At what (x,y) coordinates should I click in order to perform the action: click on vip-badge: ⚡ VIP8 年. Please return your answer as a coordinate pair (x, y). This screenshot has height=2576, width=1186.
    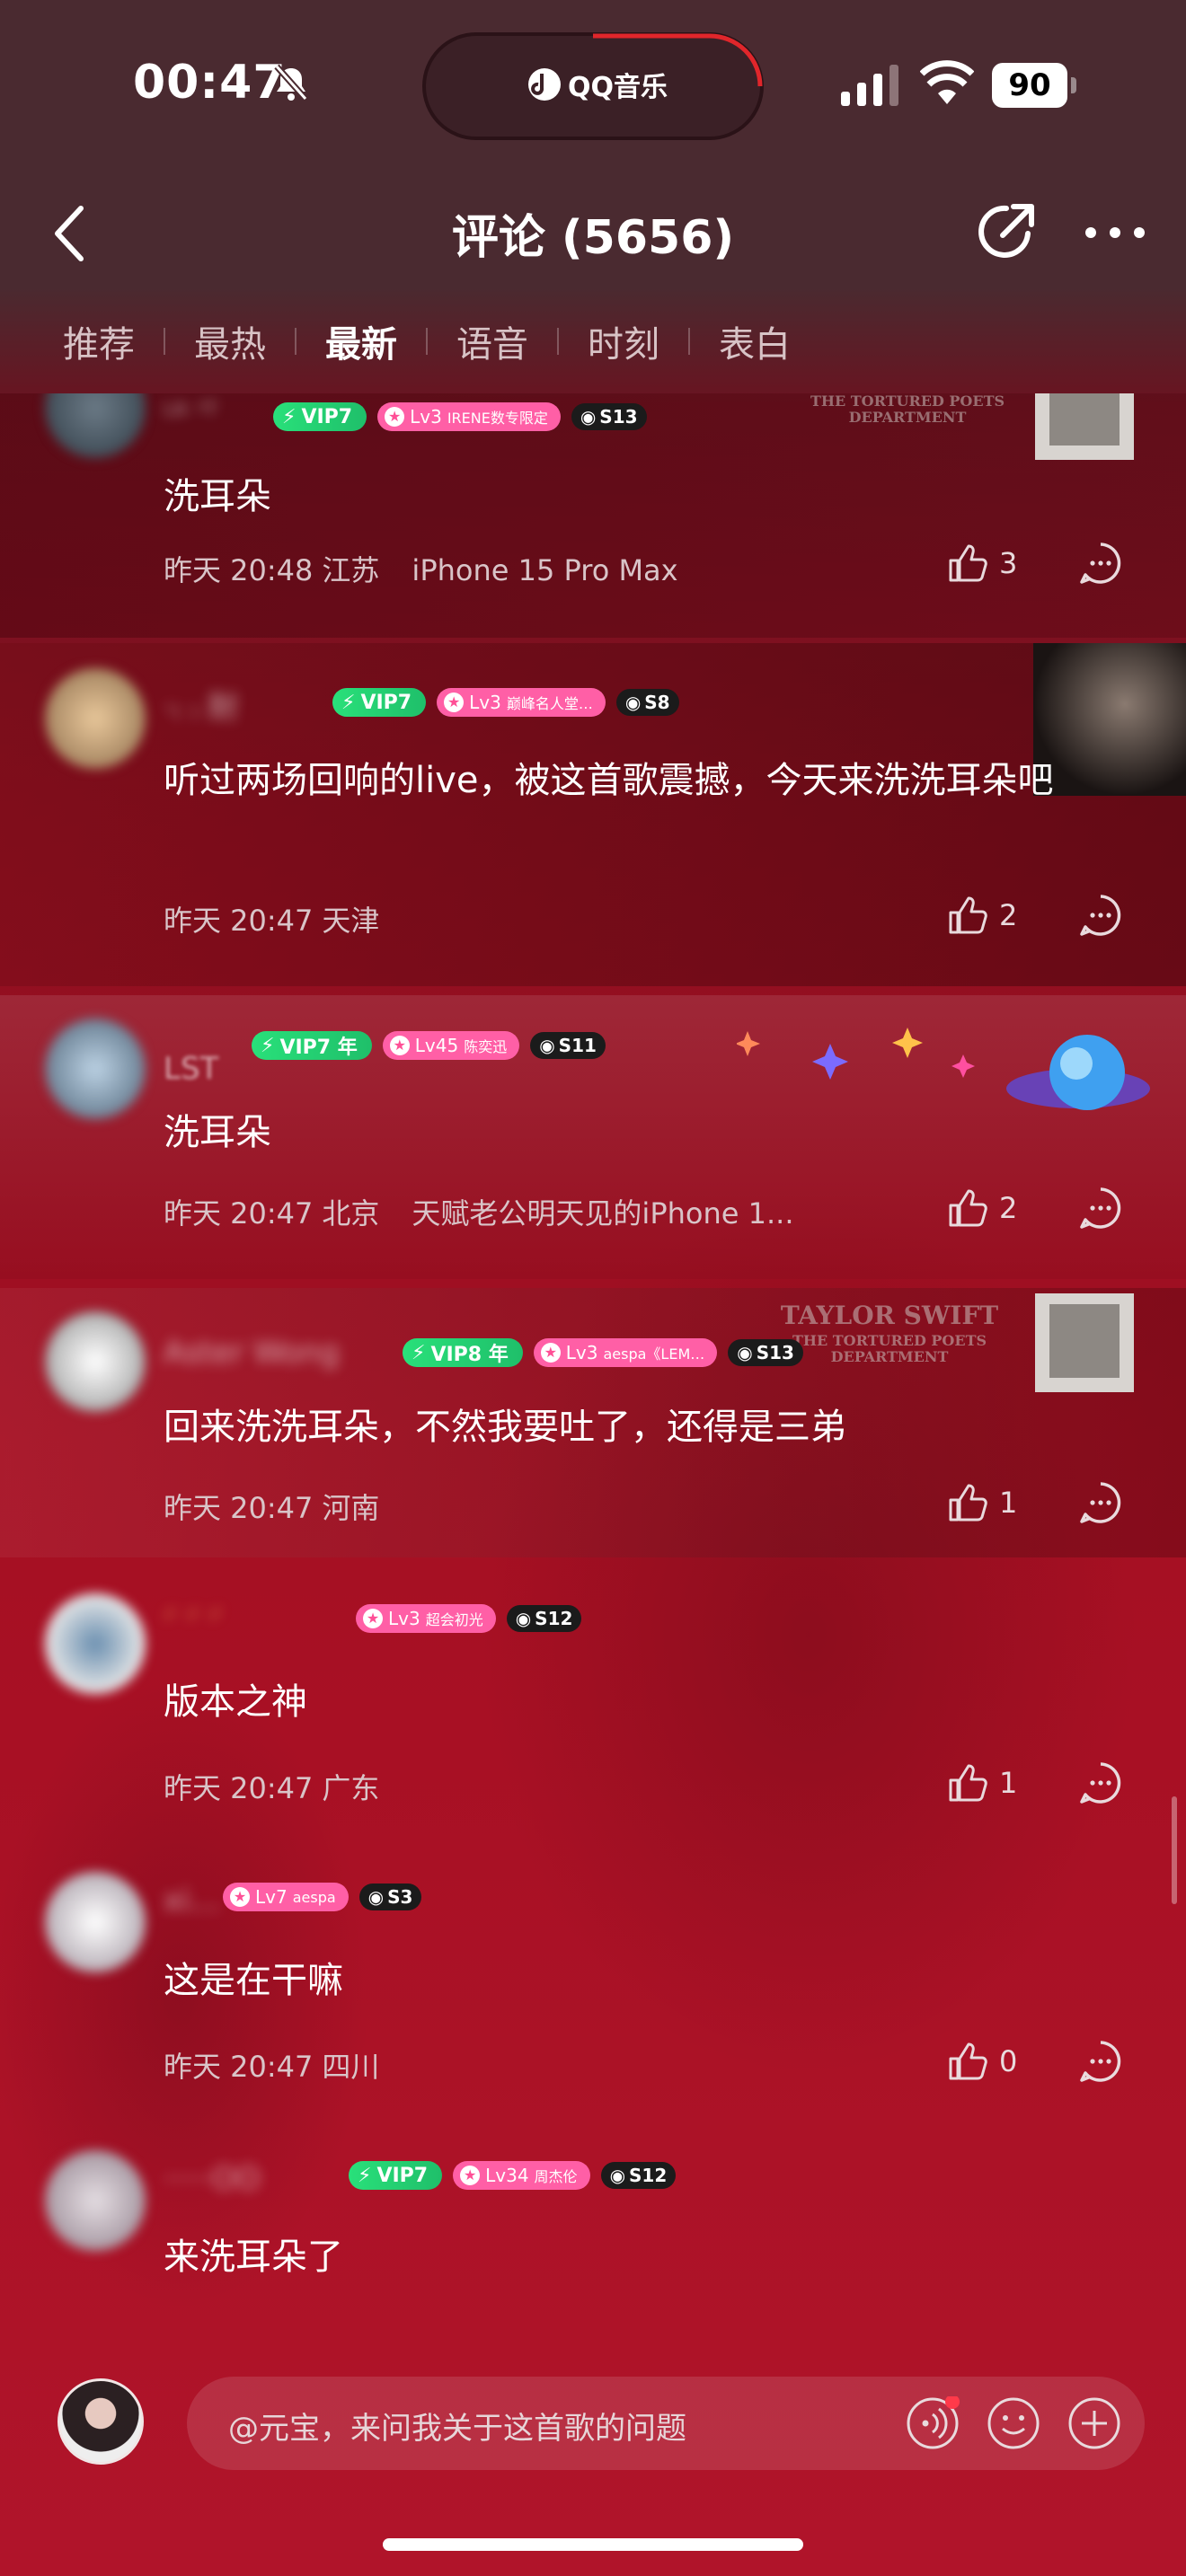
    Looking at the image, I should click on (463, 1352).